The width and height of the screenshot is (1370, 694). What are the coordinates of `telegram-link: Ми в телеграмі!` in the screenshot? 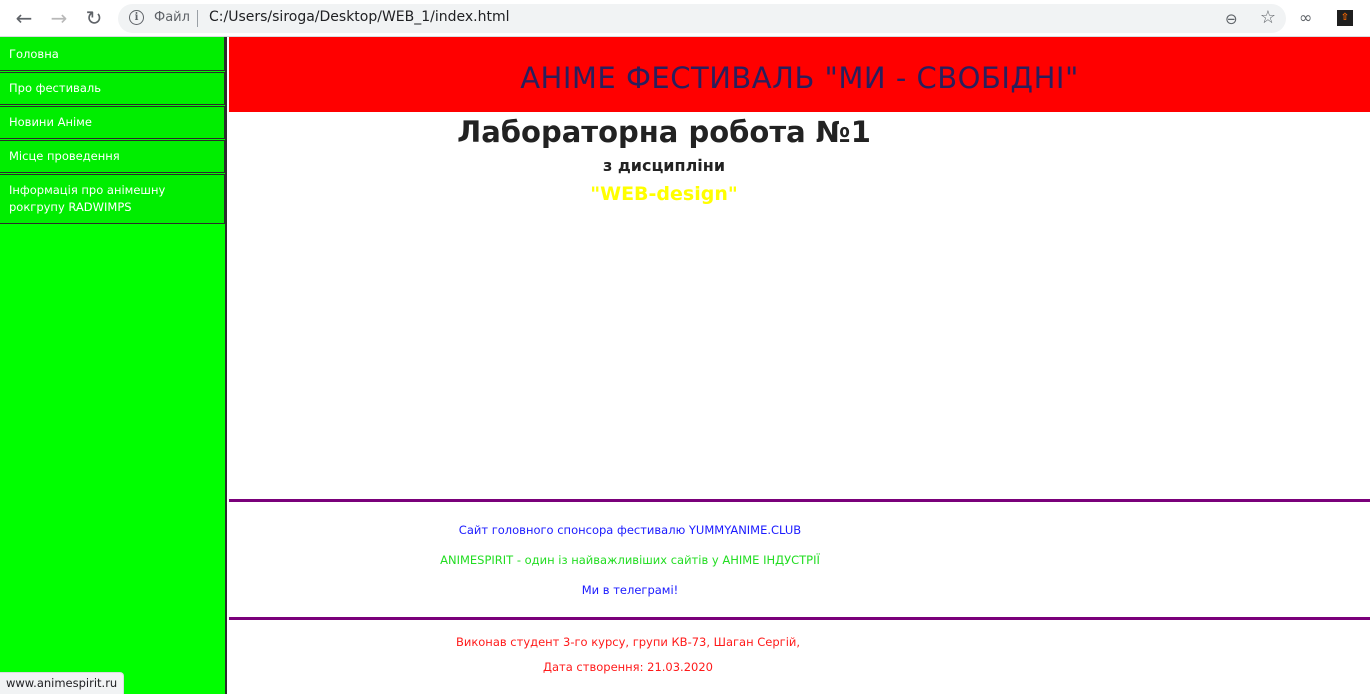 It's located at (630, 590).